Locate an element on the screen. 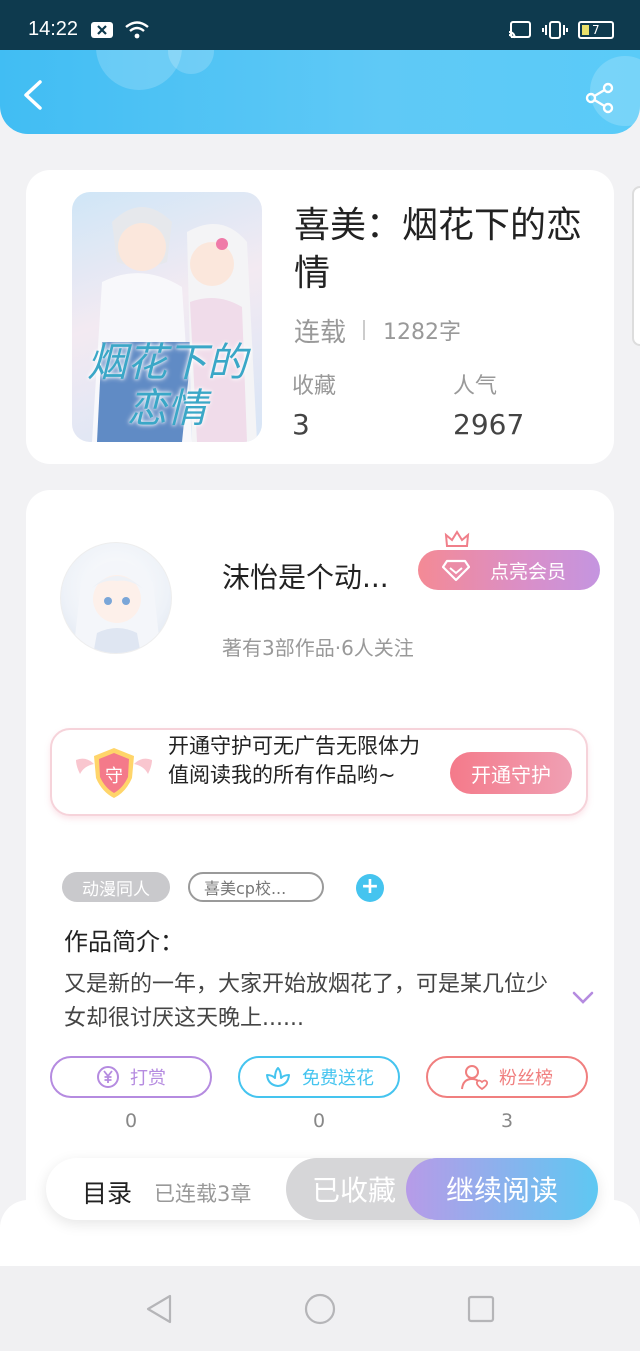 Image resolution: width=640 pixels, height=1351 pixels. fan-ranking-label: 粉丝榜 is located at coordinates (526, 1078).